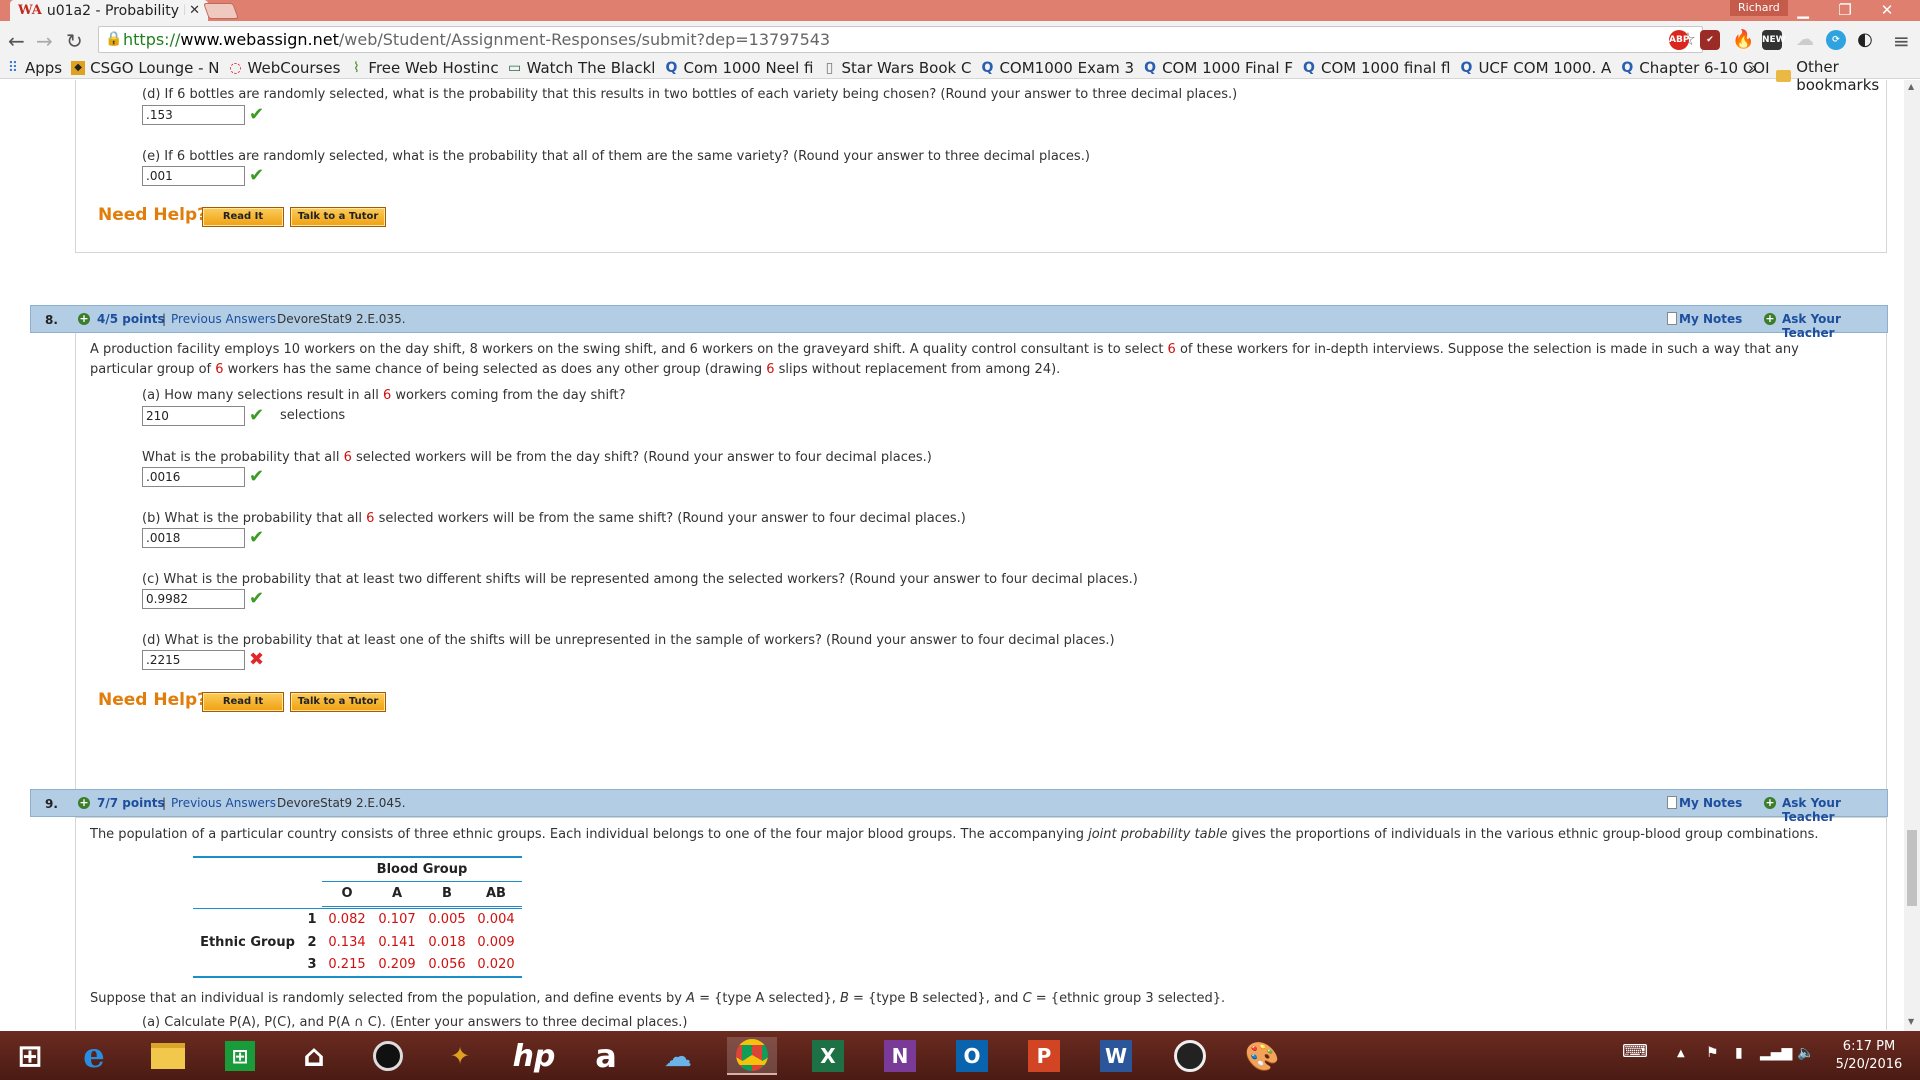 The width and height of the screenshot is (1920, 1080). Describe the element at coordinates (1681, 1053) in the screenshot. I see `tray-chevron-icon: ▲` at that location.